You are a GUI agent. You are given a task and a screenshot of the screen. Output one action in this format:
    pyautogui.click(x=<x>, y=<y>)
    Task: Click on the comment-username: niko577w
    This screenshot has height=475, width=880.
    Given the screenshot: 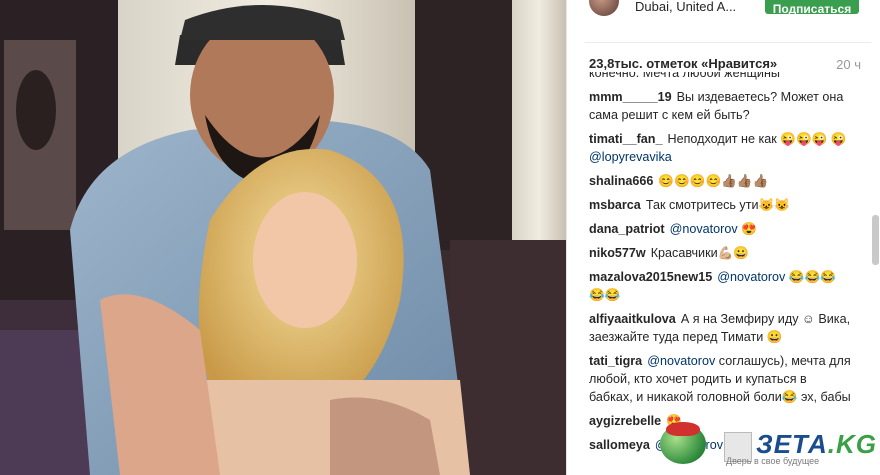 What is the action you would take?
    pyautogui.click(x=617, y=253)
    